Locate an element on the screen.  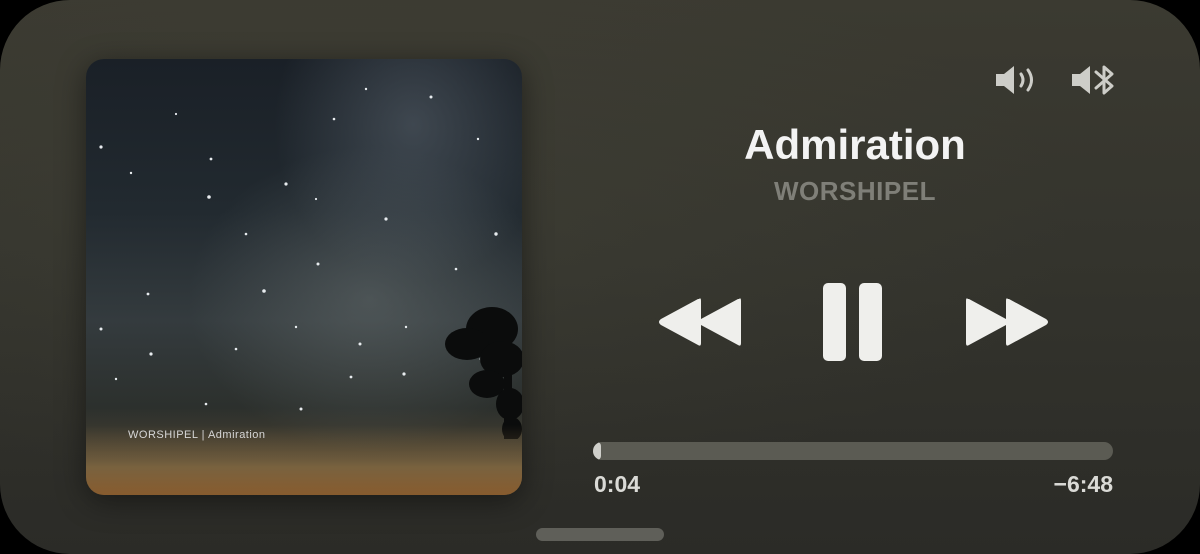
rewind-icon is located at coordinates (700, 322).